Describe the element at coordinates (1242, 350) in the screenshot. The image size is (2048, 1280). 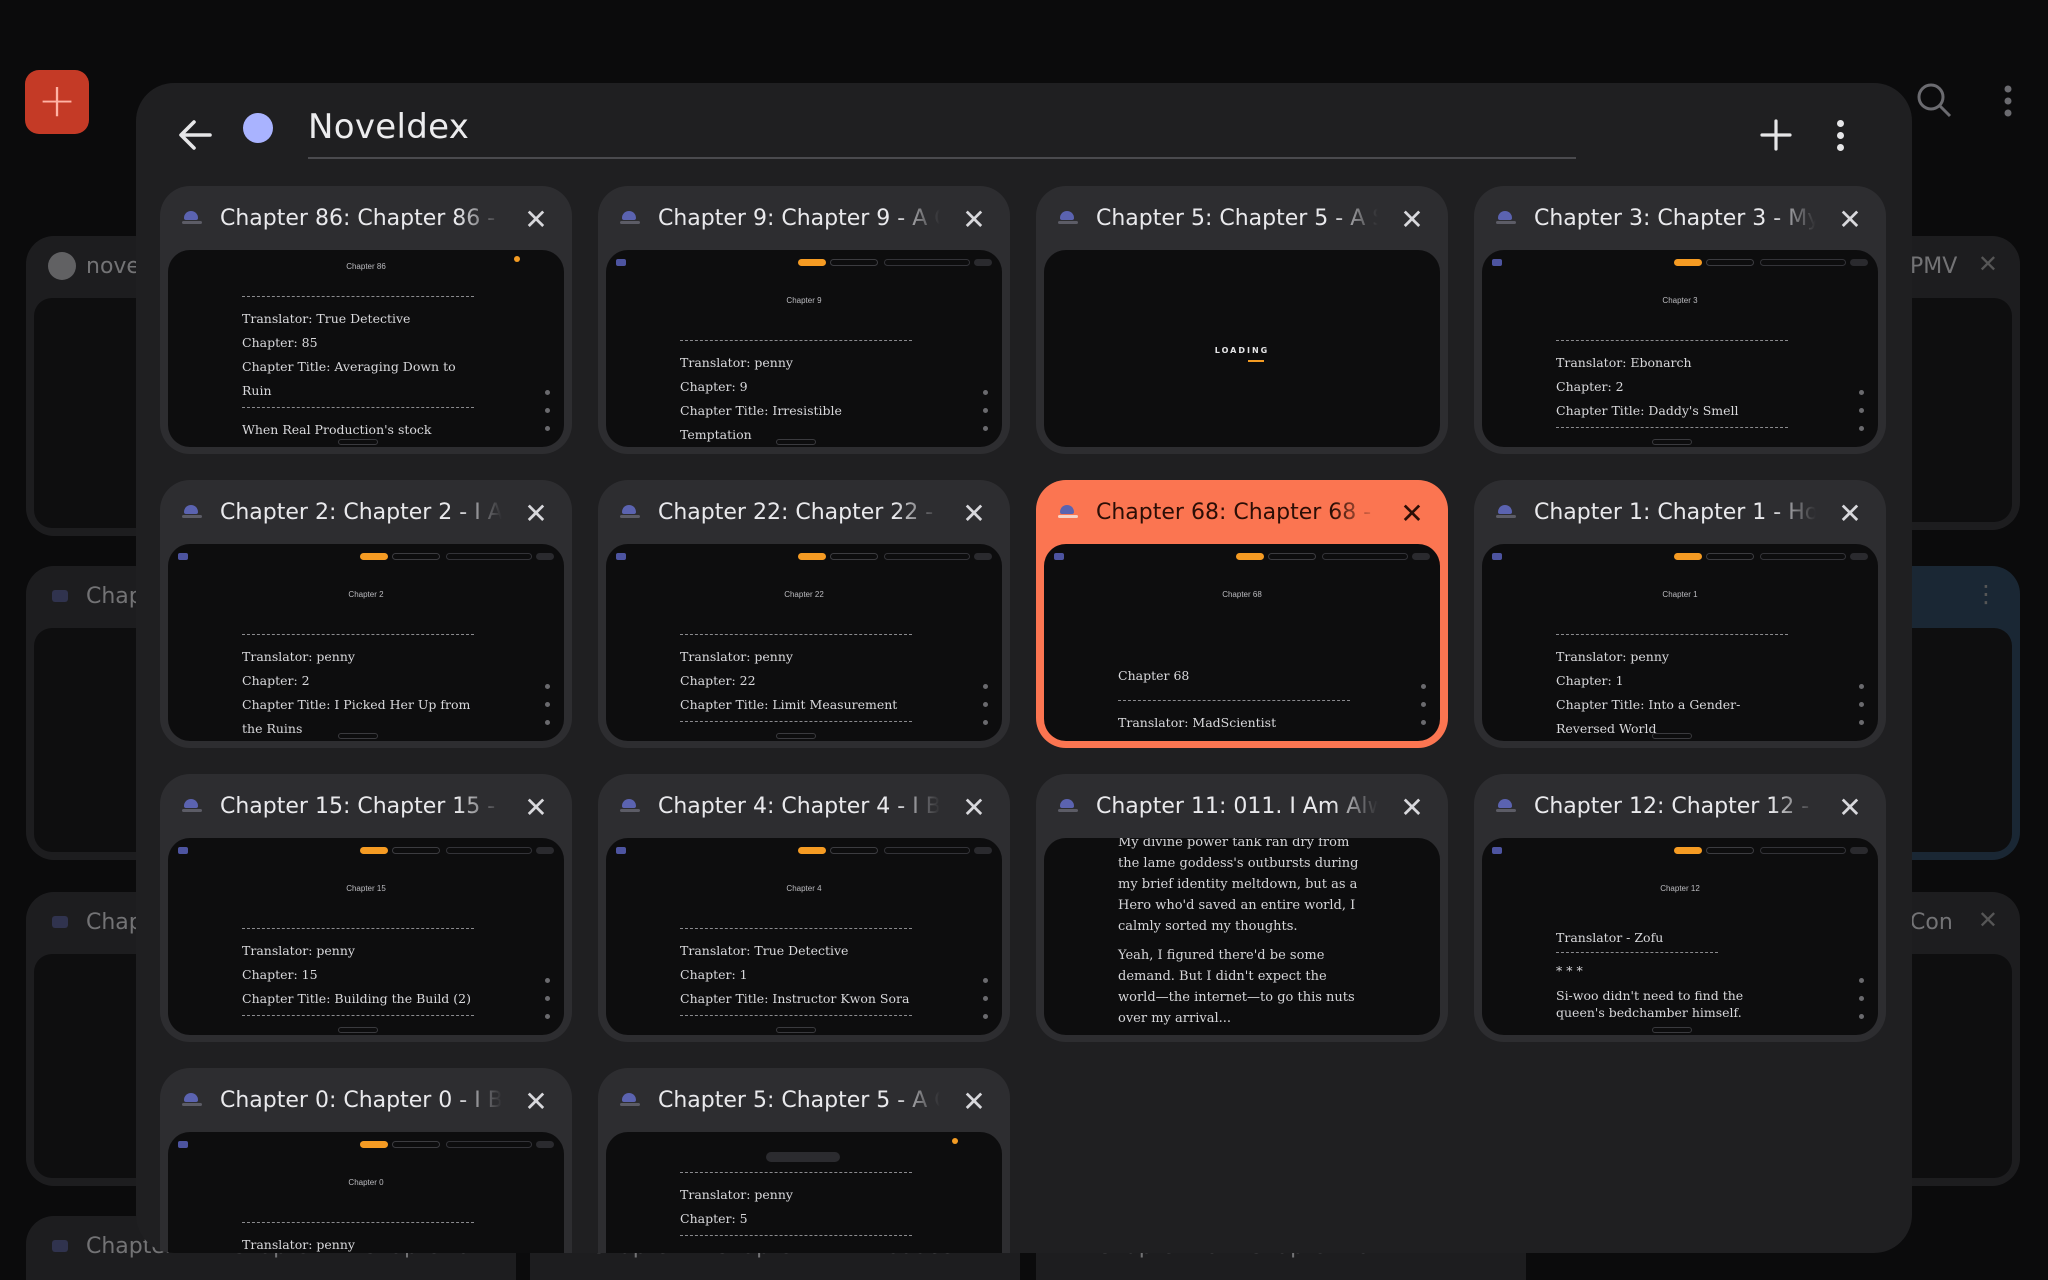
I see `loading-label: LOADING` at that location.